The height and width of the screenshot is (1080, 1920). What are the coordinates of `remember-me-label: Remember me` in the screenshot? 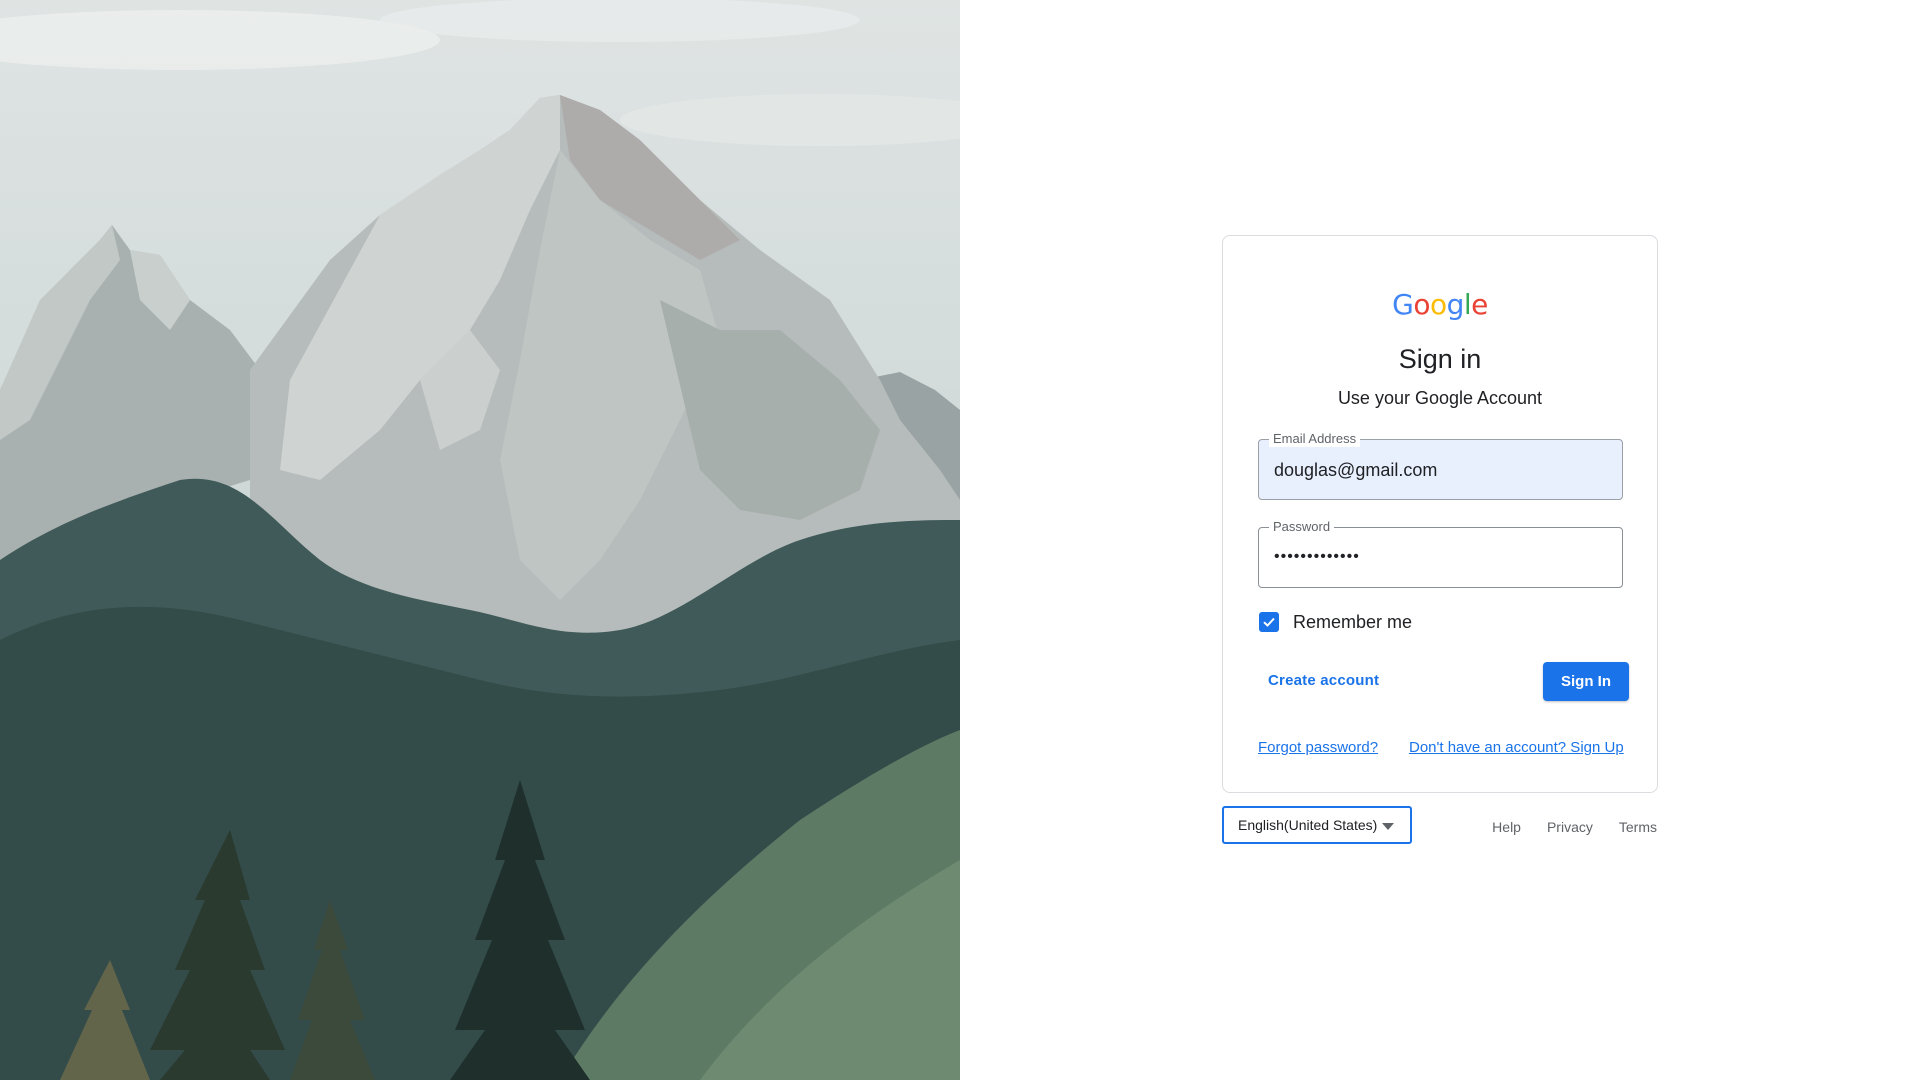 It's located at (1353, 621).